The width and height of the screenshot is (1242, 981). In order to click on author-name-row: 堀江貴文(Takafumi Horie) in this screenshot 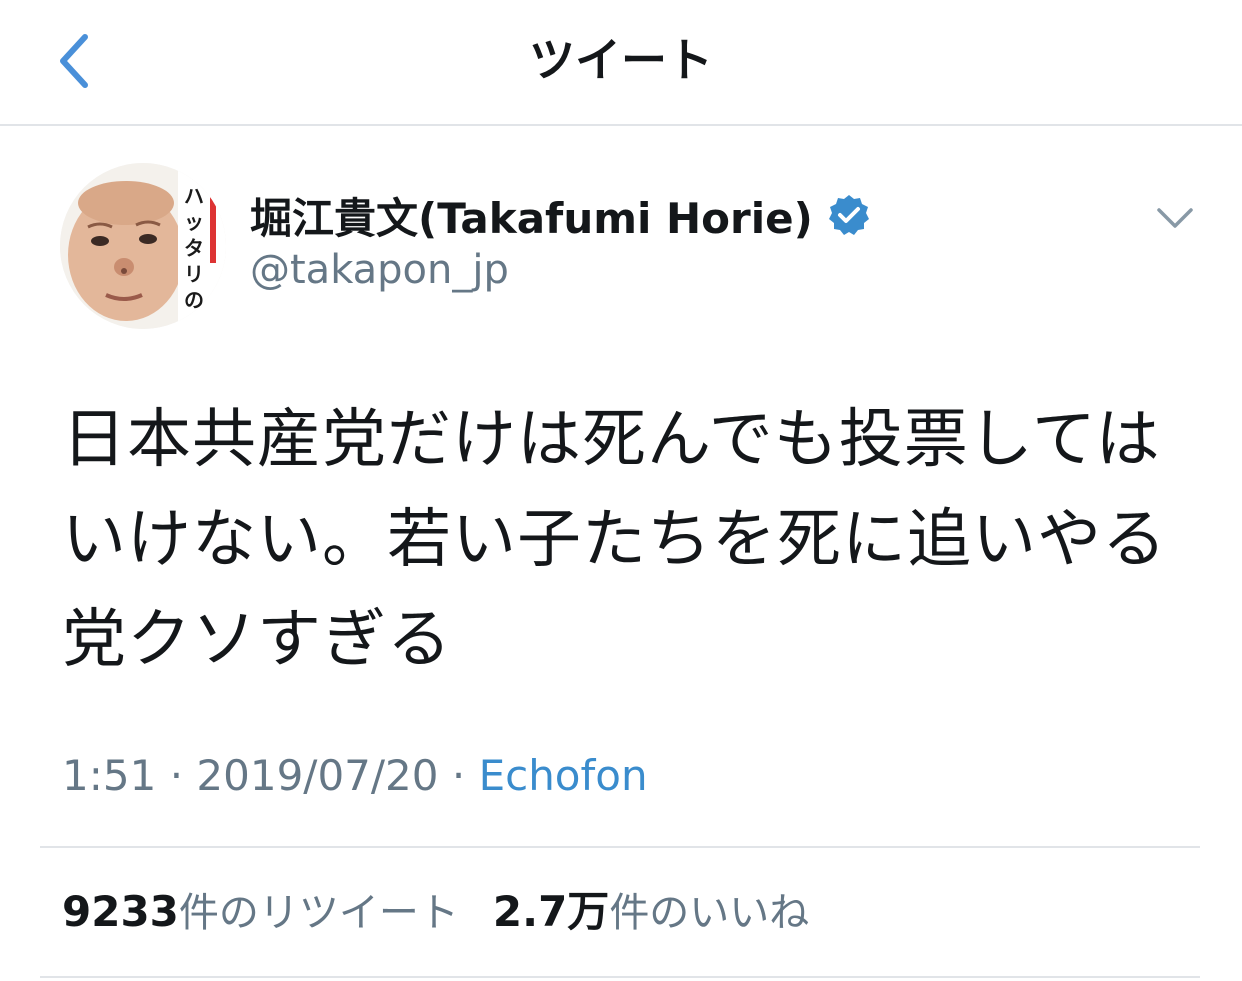, I will do `click(560, 215)`.